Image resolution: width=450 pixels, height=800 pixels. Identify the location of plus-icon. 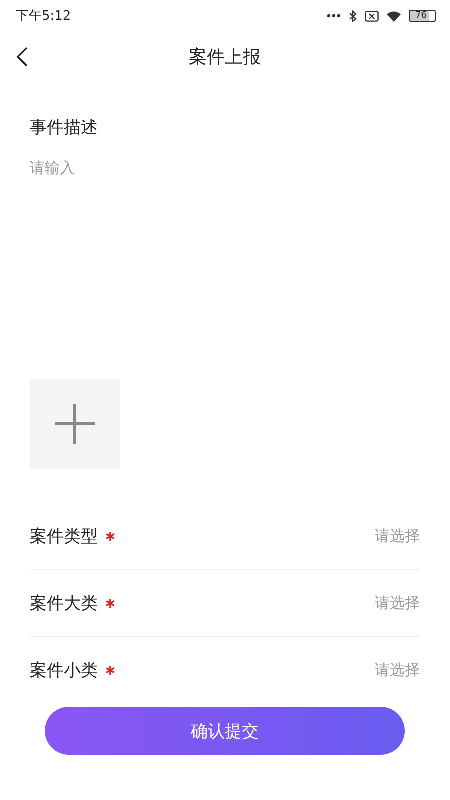
(75, 424).